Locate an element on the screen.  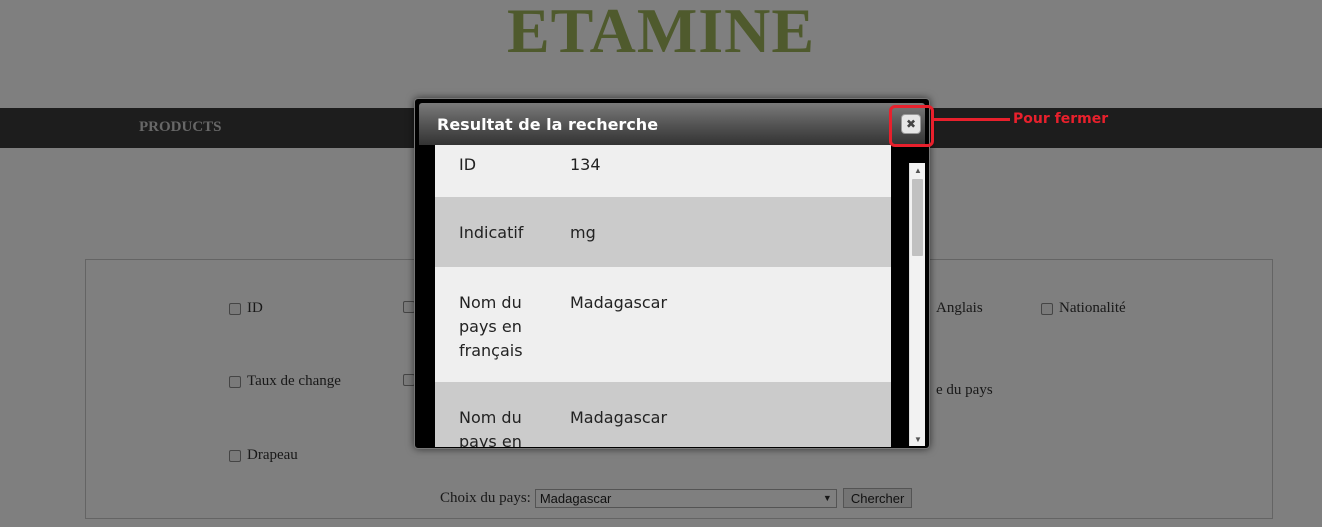
result-label: Indicatif is located at coordinates (491, 232).